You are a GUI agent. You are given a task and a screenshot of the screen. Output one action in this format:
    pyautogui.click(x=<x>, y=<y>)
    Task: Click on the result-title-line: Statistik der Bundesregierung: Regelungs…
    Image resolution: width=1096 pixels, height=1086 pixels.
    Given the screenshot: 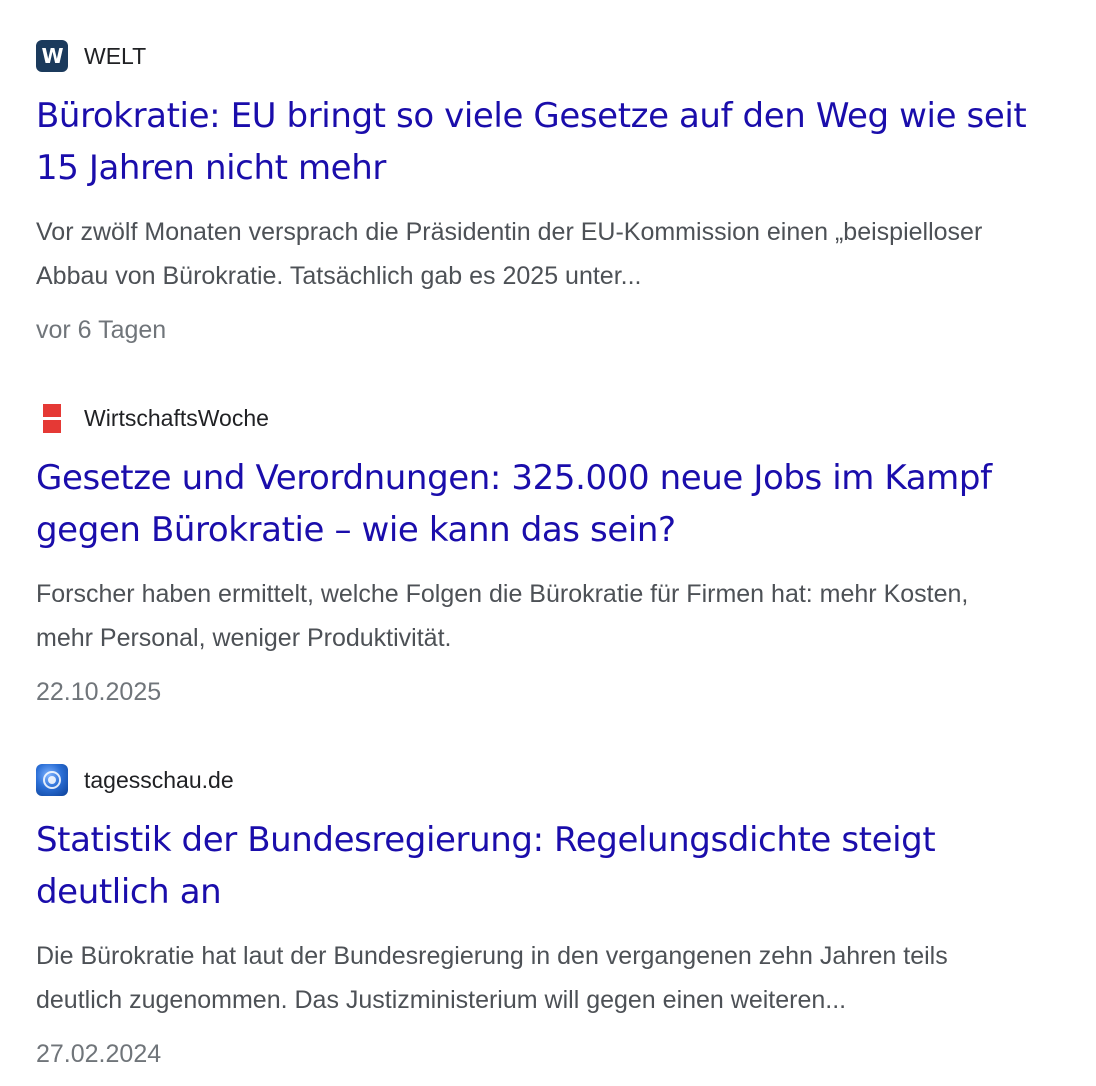 What is the action you would take?
    pyautogui.click(x=566, y=840)
    